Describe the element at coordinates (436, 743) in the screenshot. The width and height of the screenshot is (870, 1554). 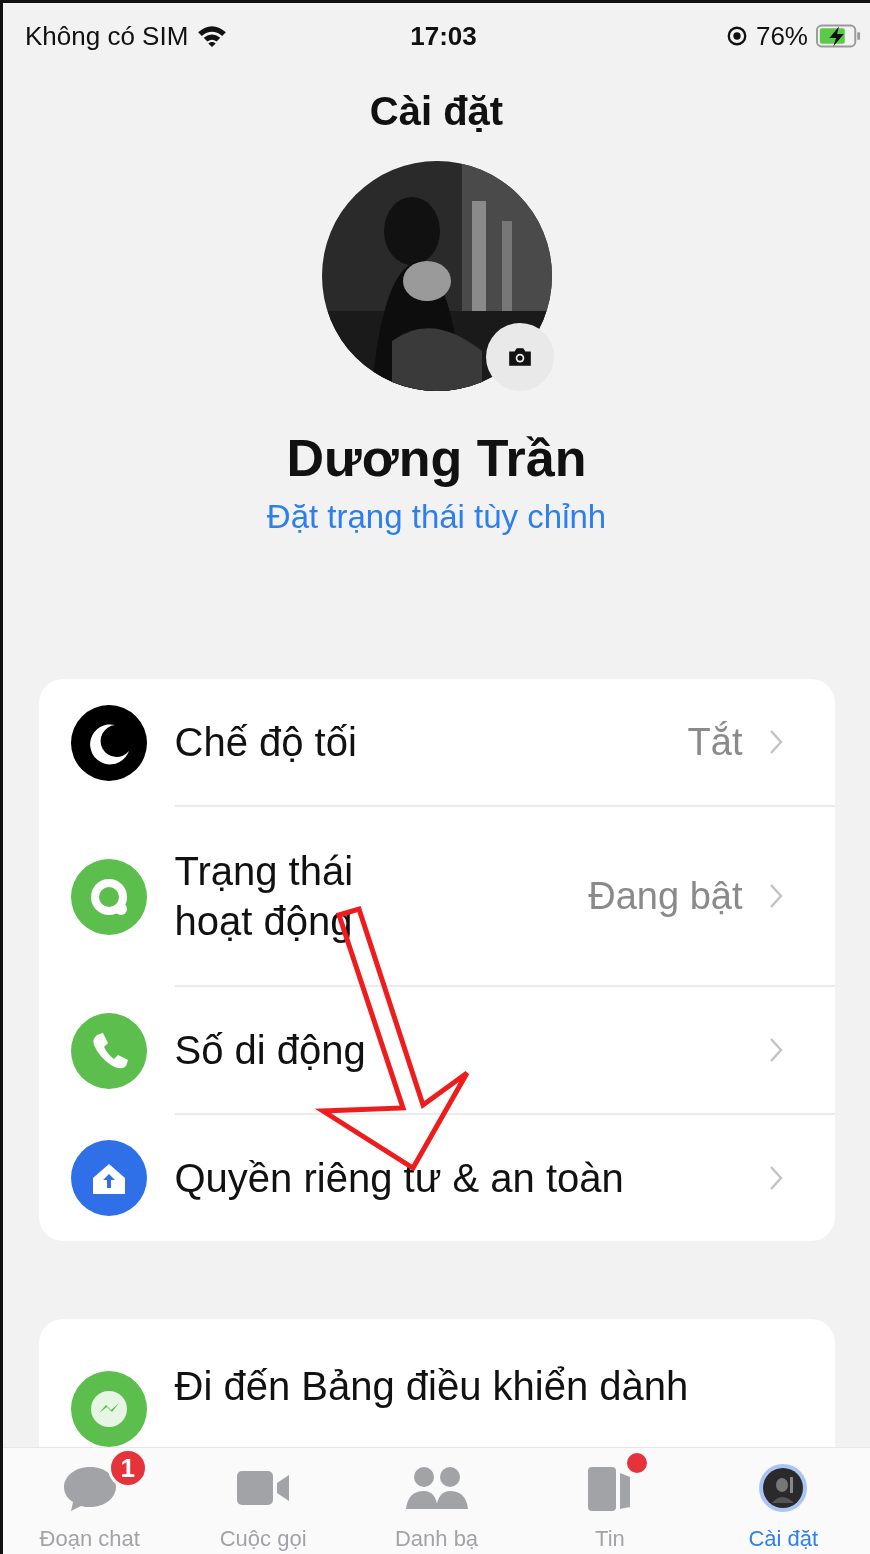
I see `settings-row: Chế độ tối Tắt` at that location.